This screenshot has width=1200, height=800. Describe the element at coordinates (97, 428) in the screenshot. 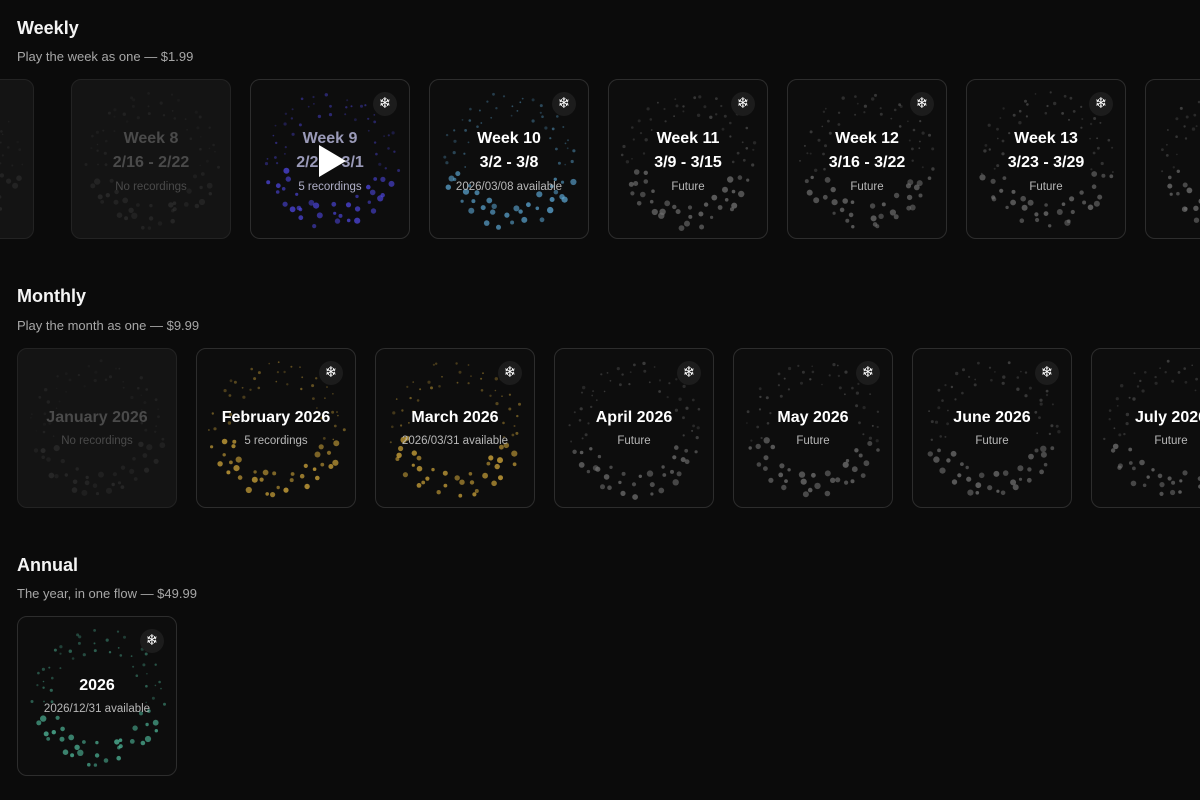

I see `monthly-card-0: January 2026 No recordings` at that location.